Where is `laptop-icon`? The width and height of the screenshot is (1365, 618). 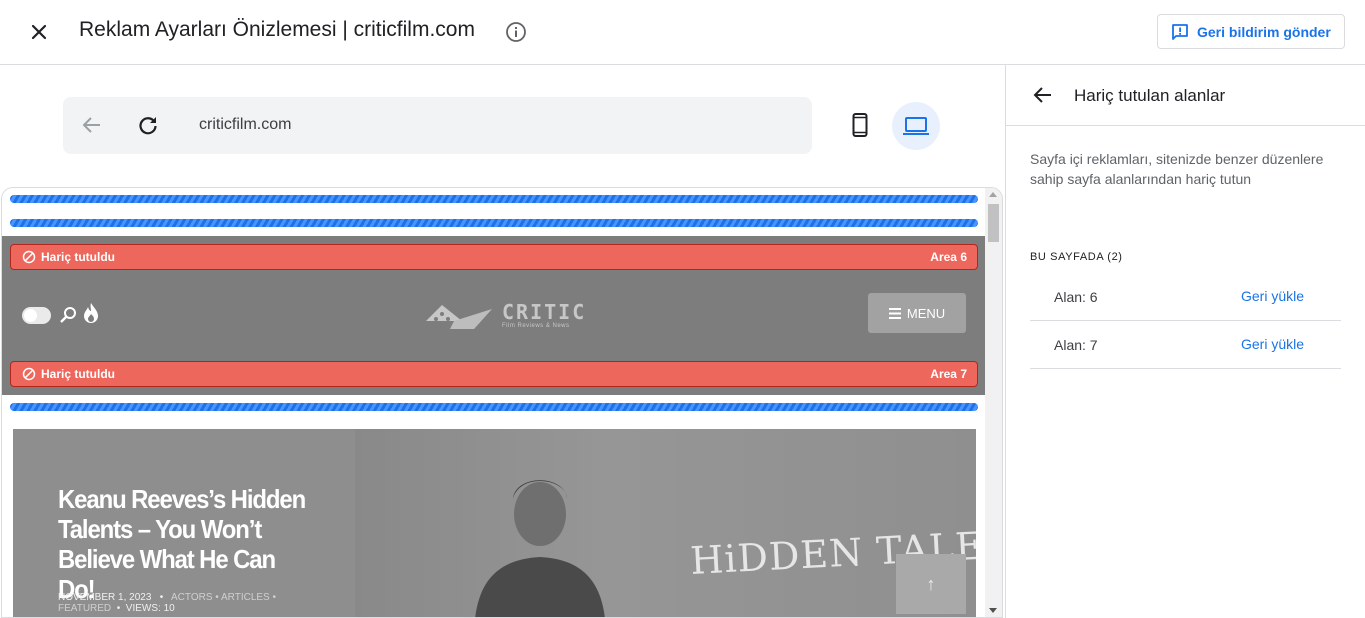
laptop-icon is located at coordinates (916, 126).